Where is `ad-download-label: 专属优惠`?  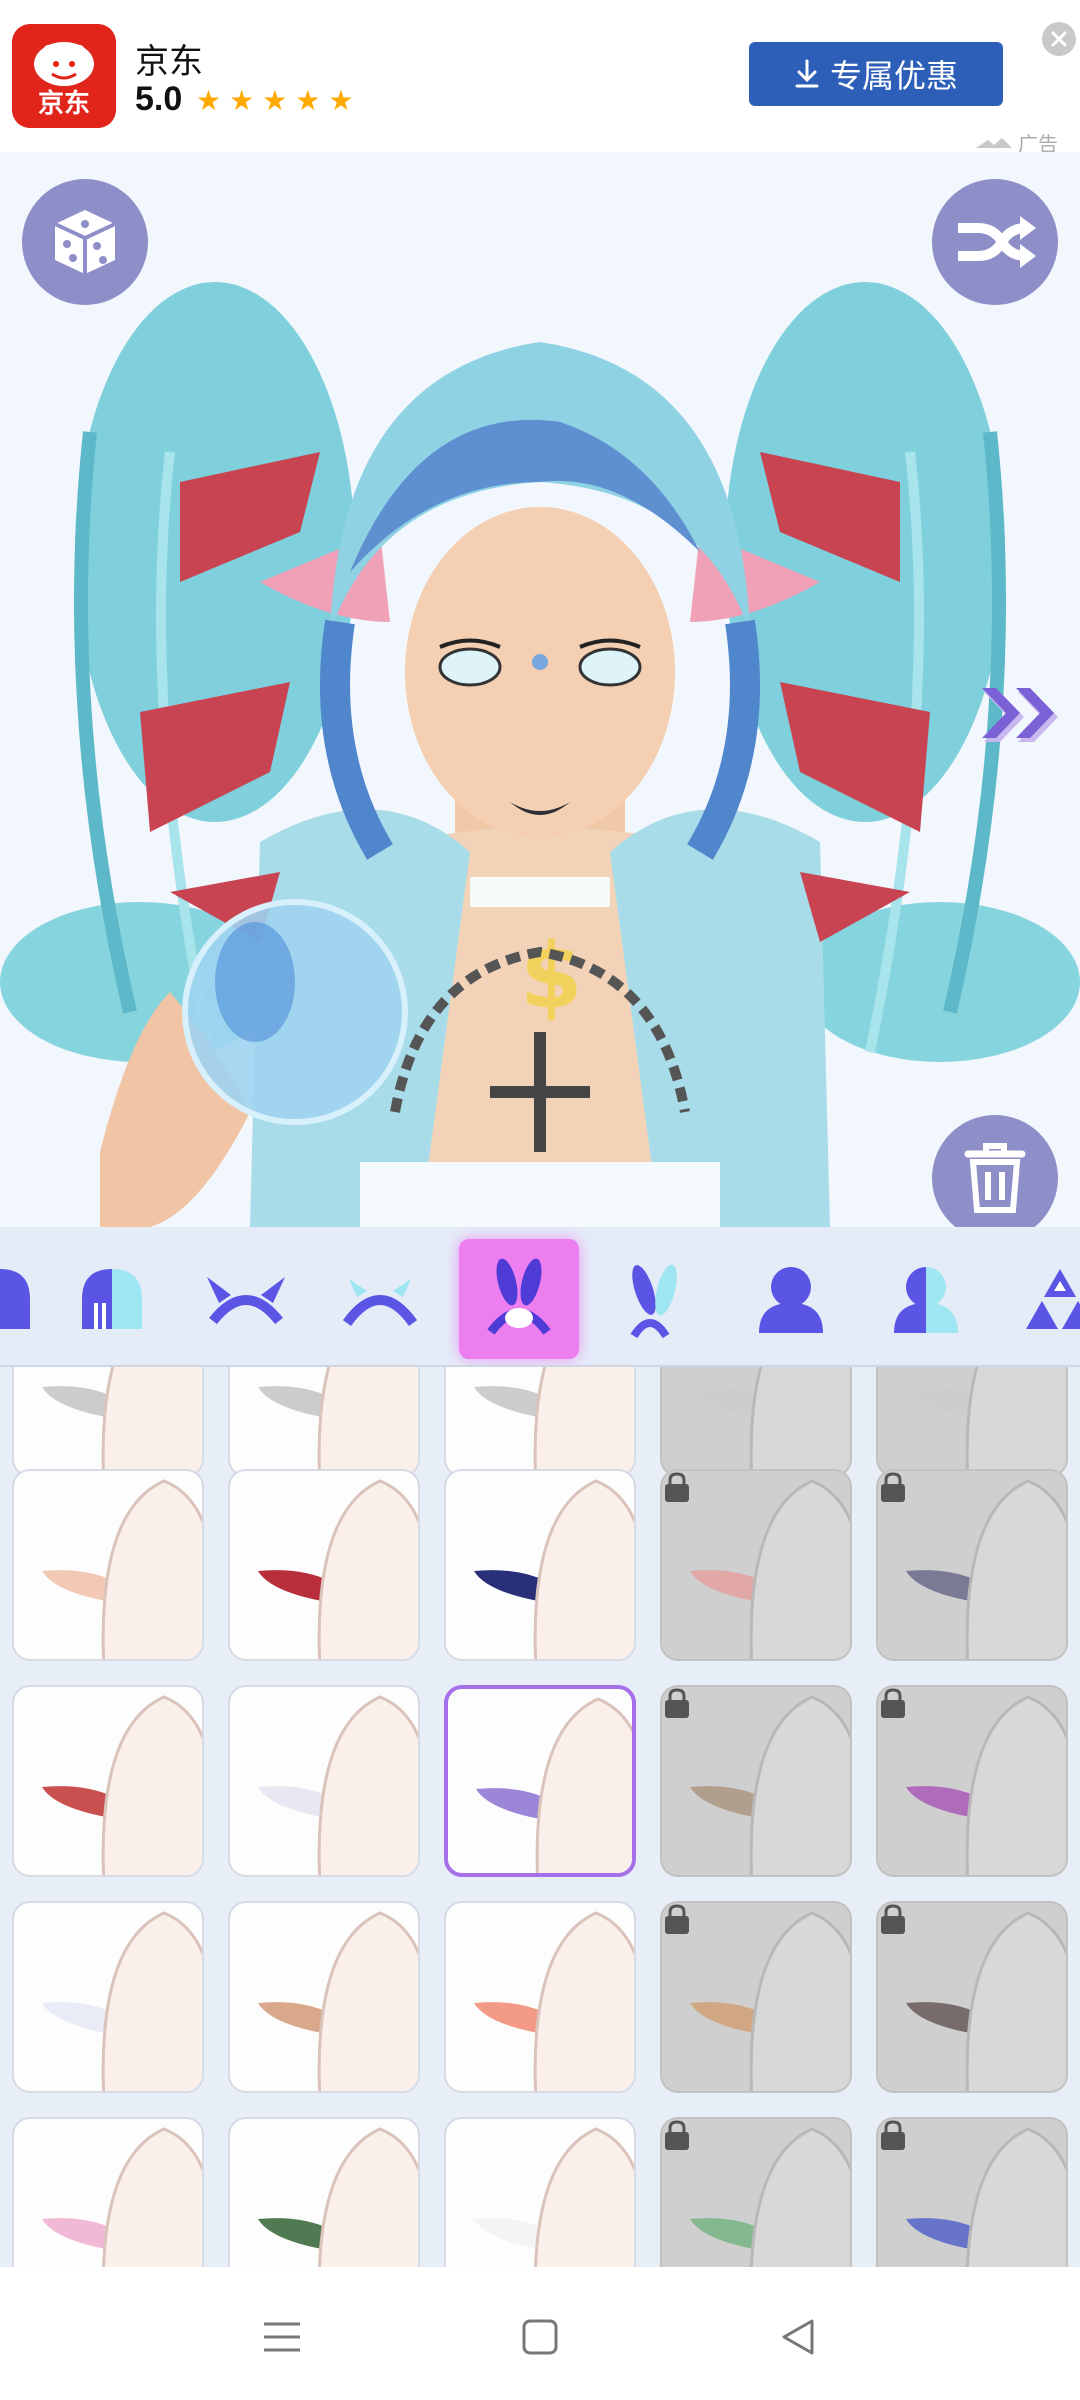 ad-download-label: 专属优惠 is located at coordinates (893, 76).